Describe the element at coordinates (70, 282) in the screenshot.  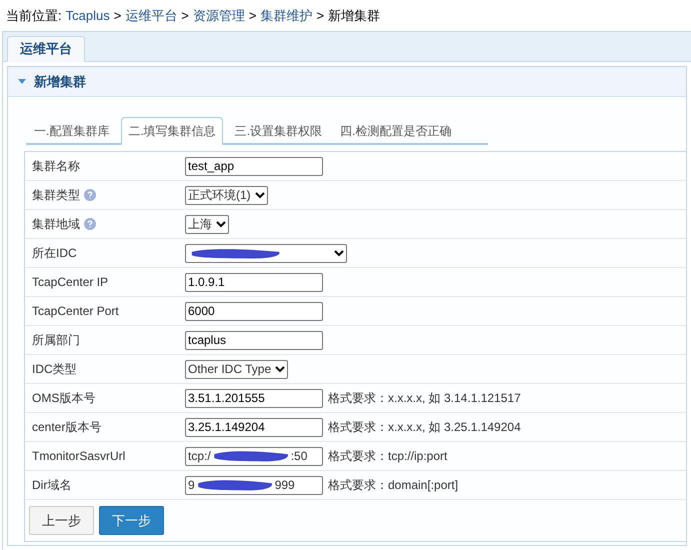
I see `field-label: TcapCenter IP` at that location.